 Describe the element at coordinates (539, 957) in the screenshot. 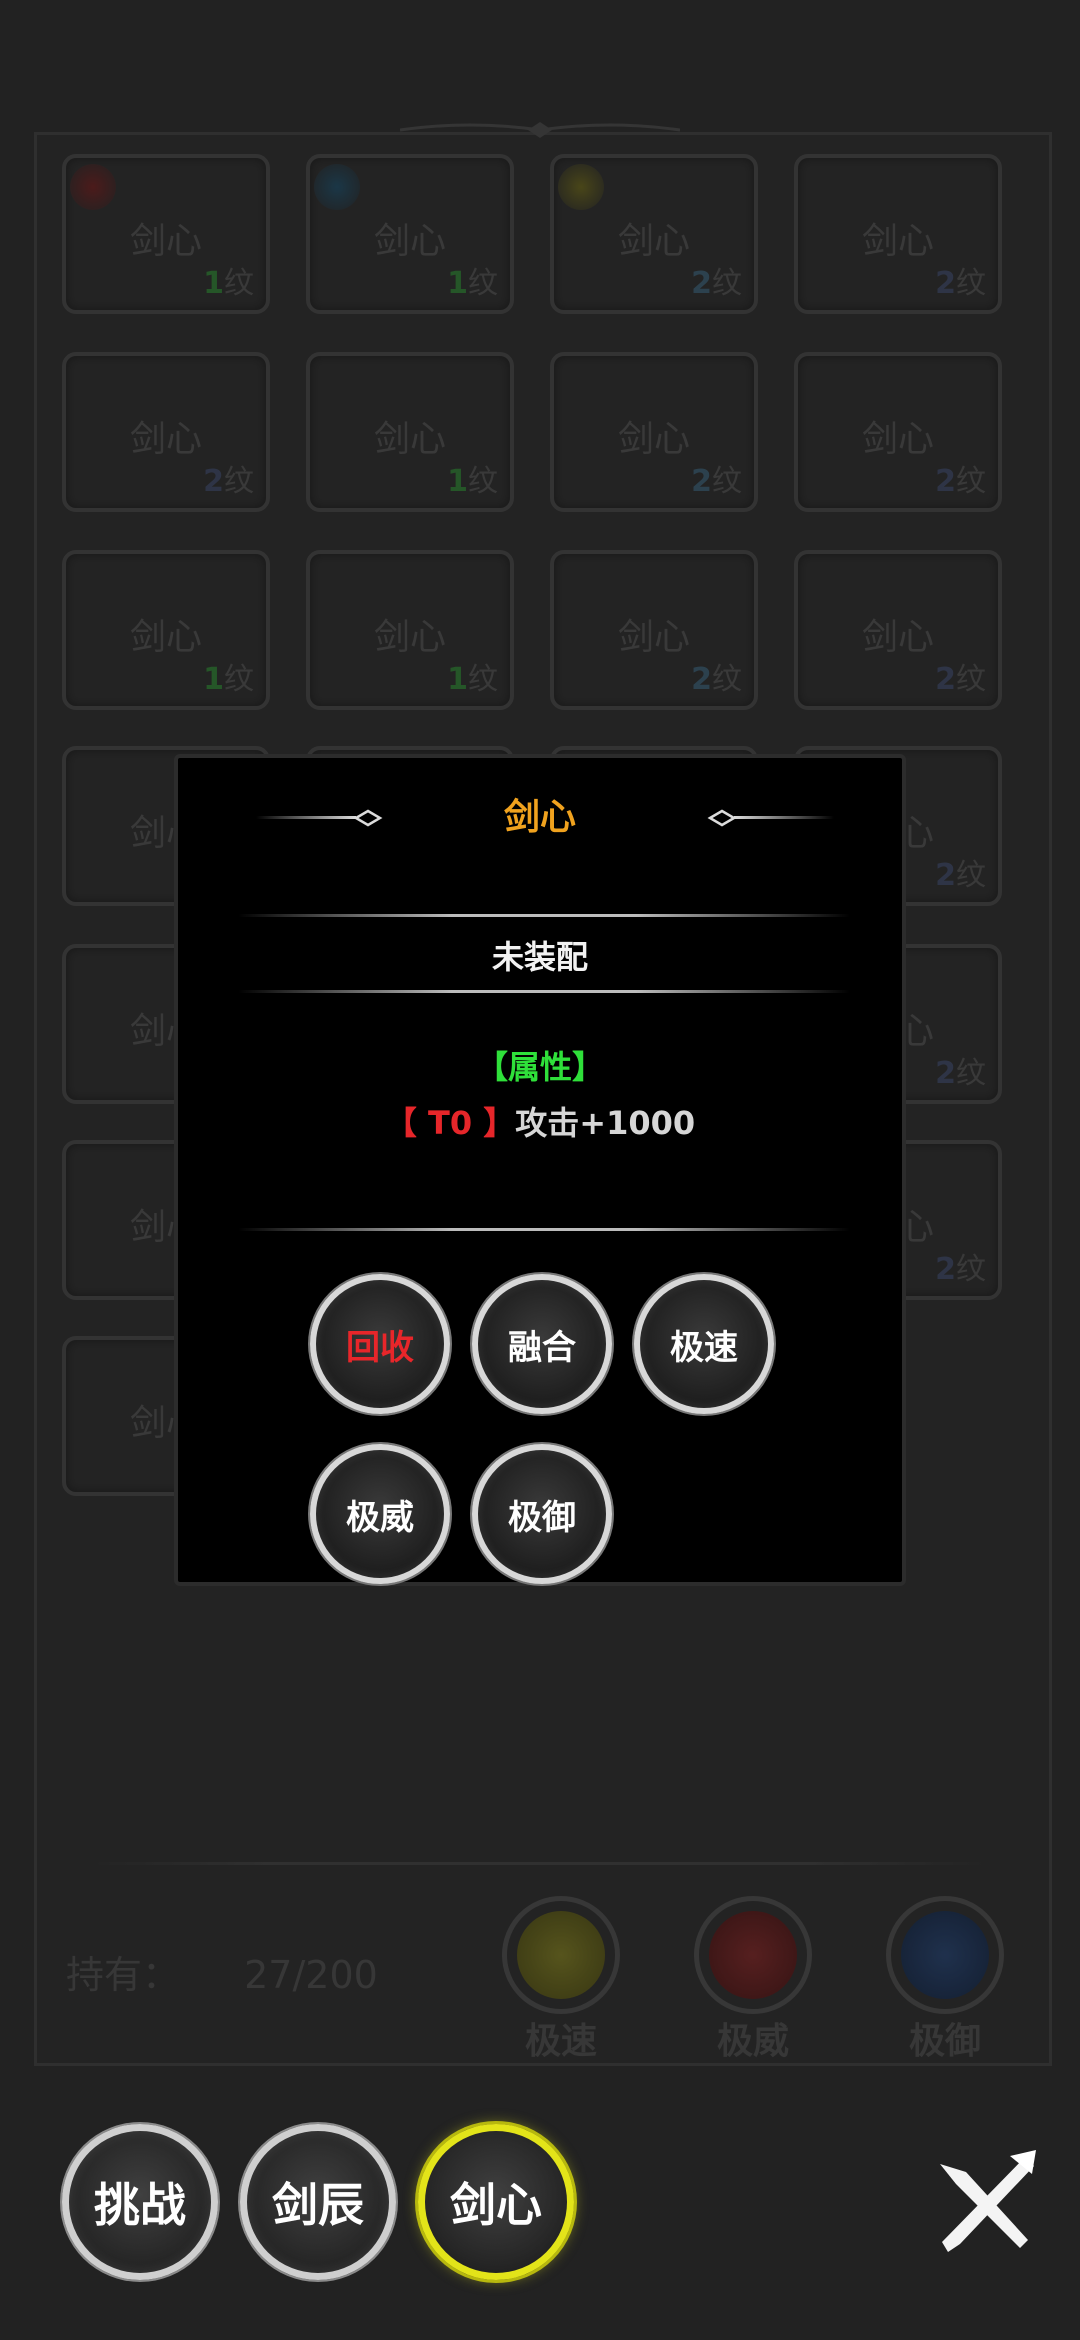

I see `equip-status: 未装配` at that location.